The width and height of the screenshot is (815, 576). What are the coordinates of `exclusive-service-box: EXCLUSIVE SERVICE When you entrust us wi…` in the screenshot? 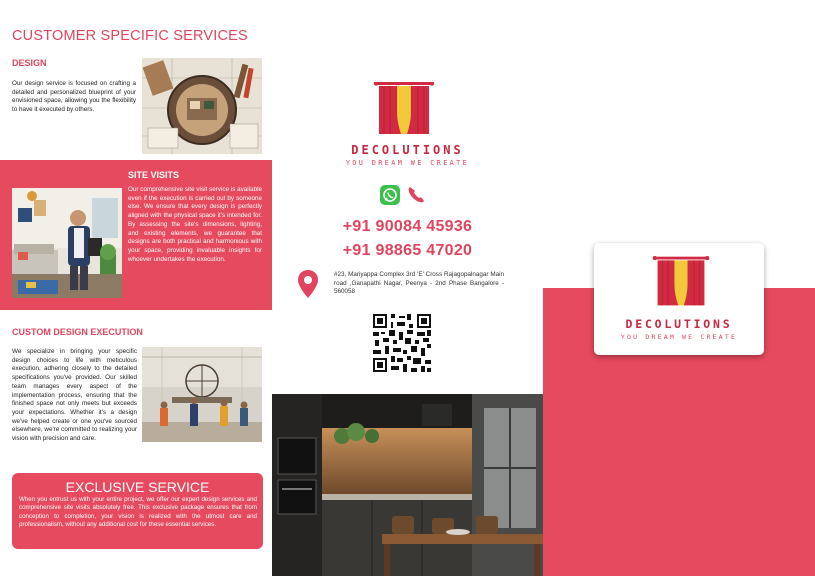 It's located at (137, 511).